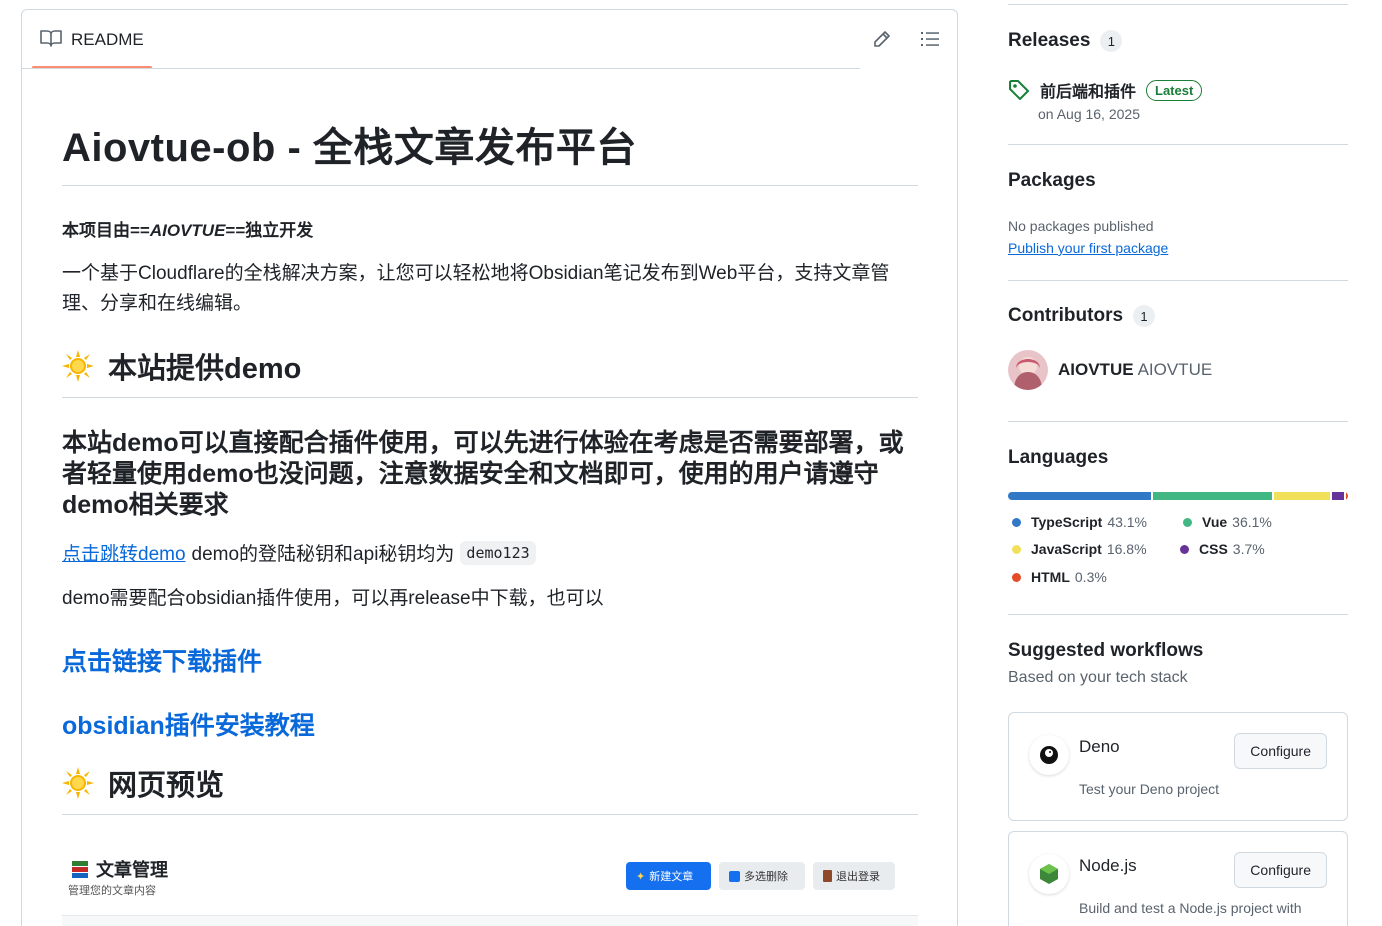  I want to click on multi-delete-label: 多选删除, so click(766, 877).